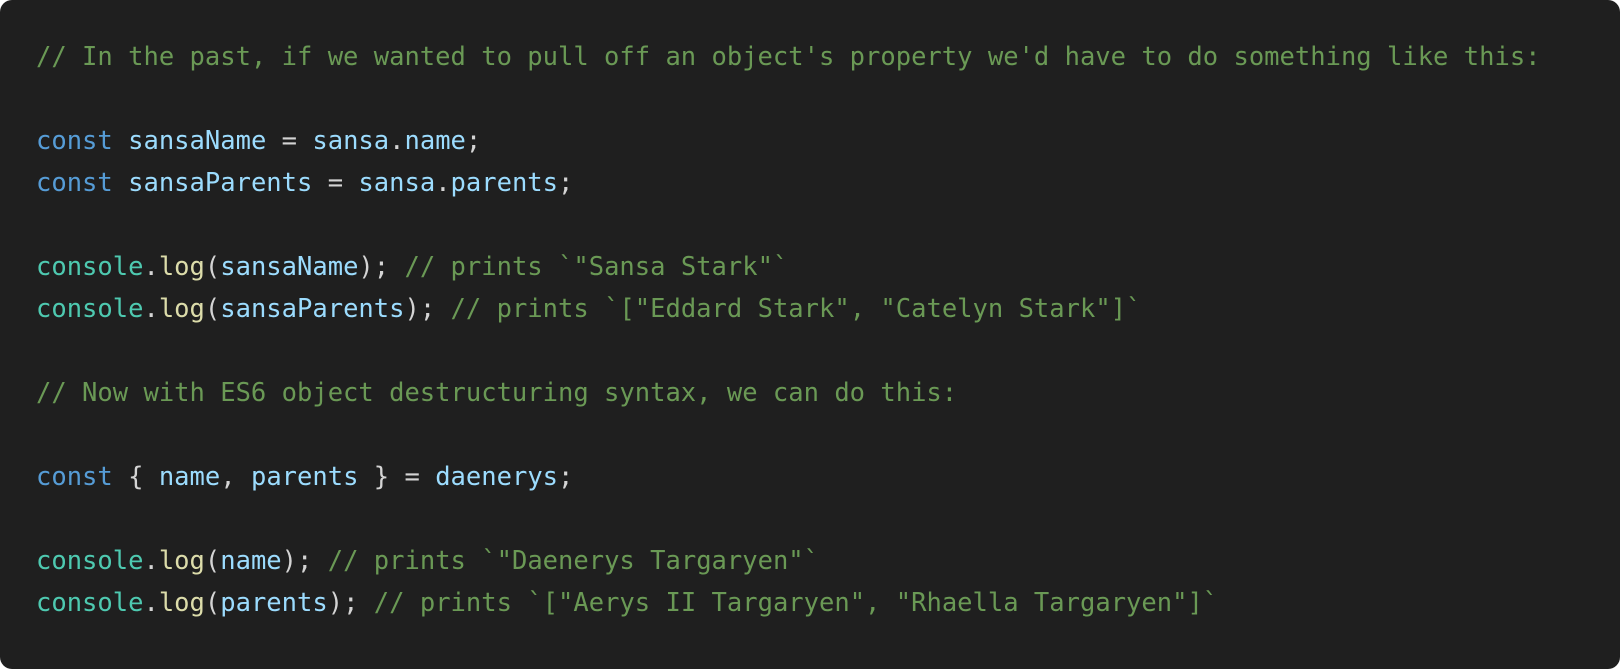  What do you see at coordinates (828, 141) in the screenshot?
I see `code-line: const sansaName = sansa.name;` at bounding box center [828, 141].